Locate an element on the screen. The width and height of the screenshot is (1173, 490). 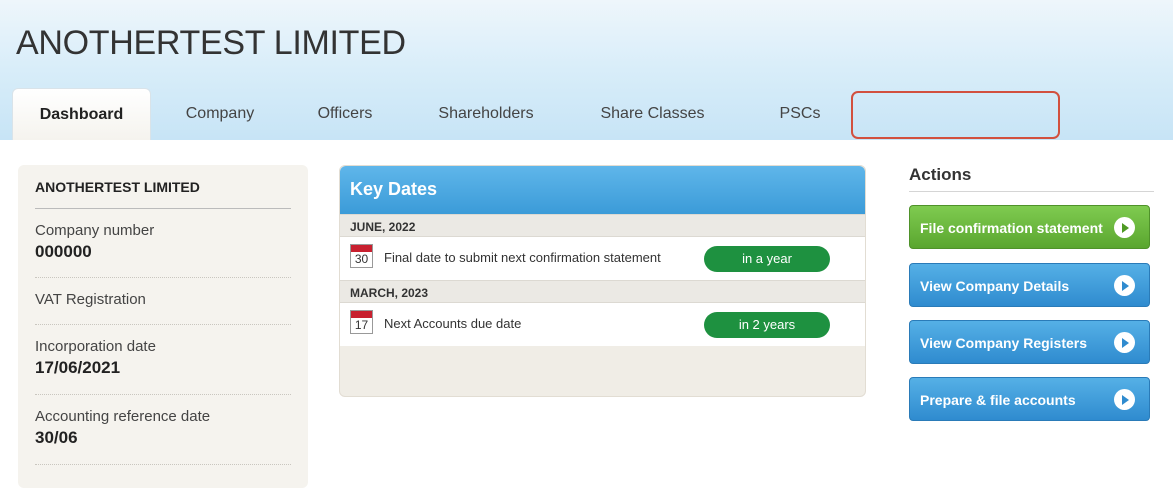
tab-company: Company is located at coordinates (220, 114).